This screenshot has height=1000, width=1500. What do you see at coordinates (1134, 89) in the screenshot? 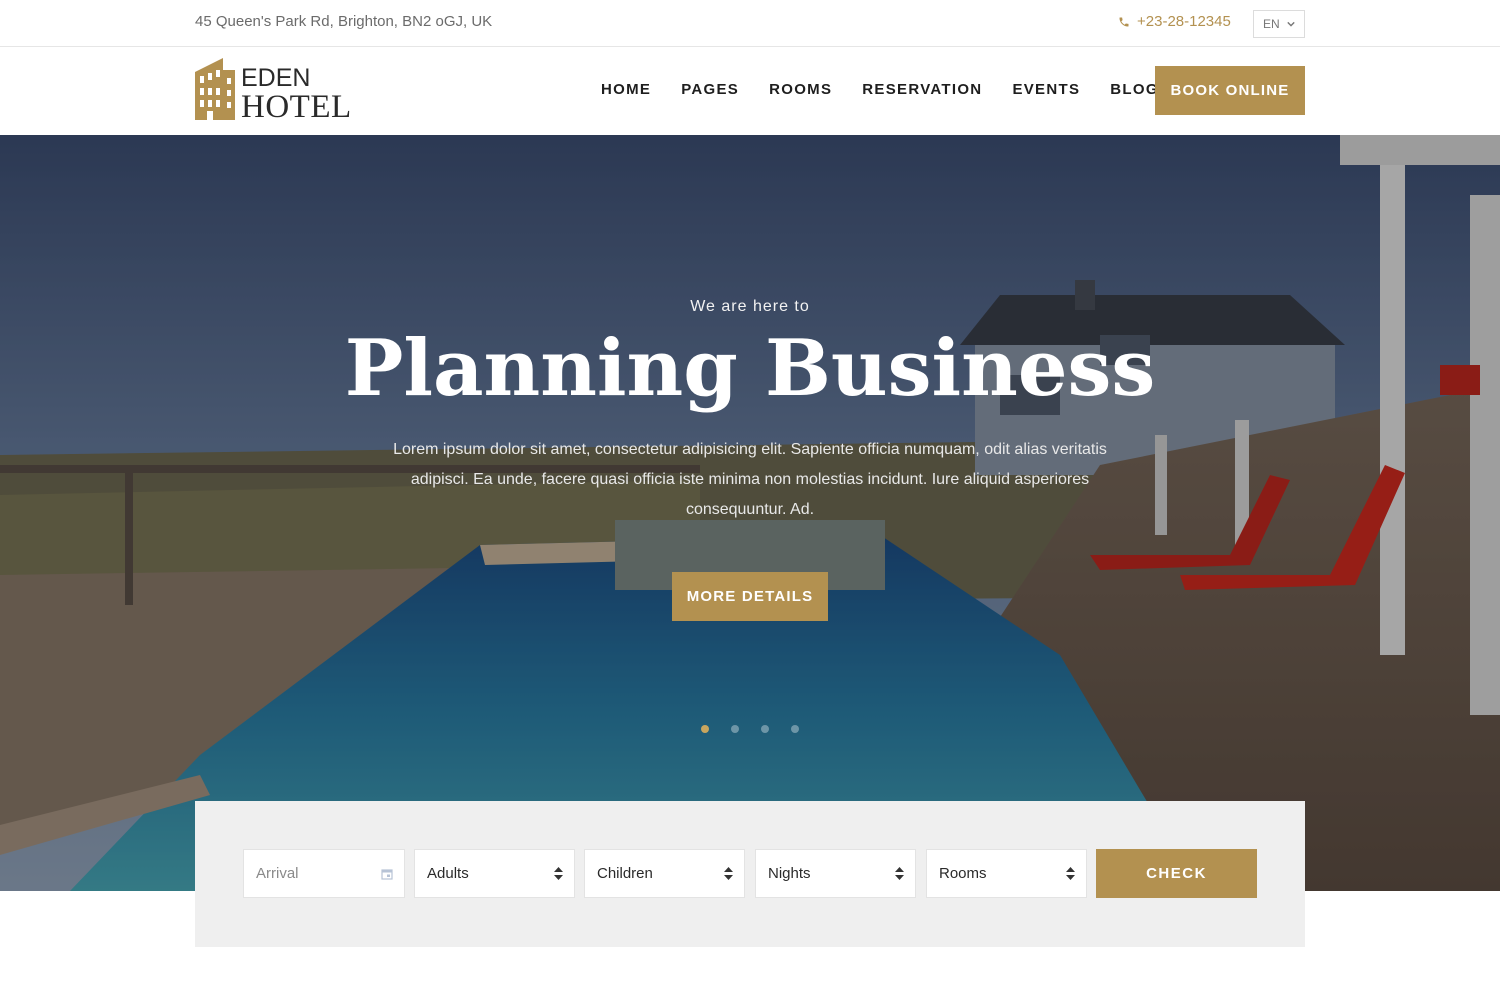
I see `nav-blog: BLOG` at bounding box center [1134, 89].